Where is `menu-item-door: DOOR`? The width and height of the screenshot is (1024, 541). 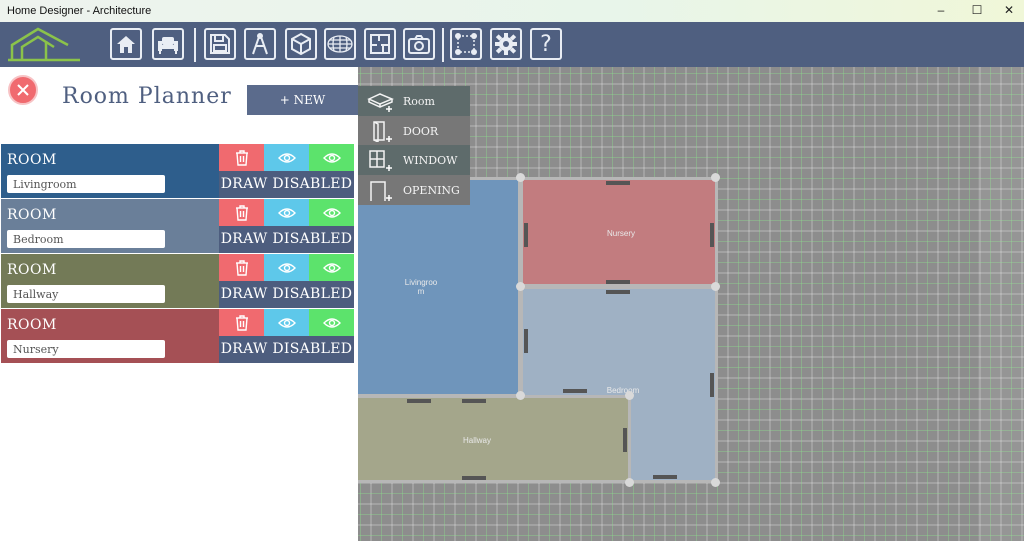
menu-item-door: DOOR is located at coordinates (414, 131).